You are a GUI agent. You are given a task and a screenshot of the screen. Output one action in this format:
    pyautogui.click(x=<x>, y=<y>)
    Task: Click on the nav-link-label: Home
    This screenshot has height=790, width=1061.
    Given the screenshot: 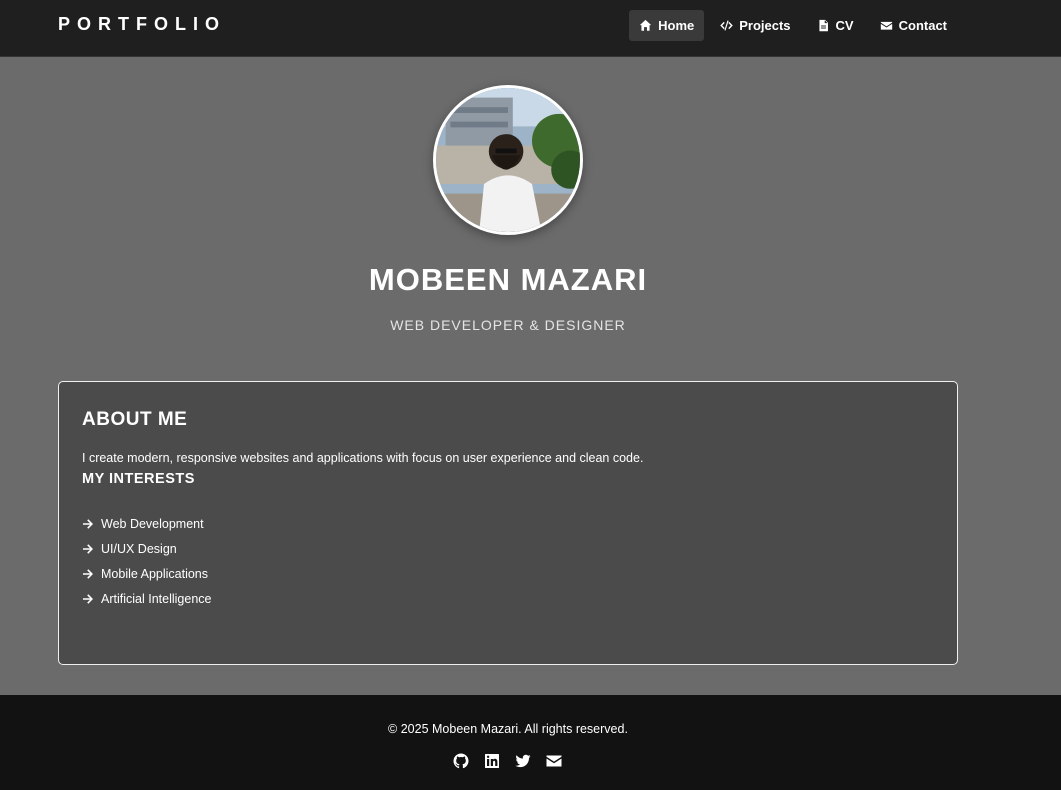 What is the action you would take?
    pyautogui.click(x=676, y=25)
    